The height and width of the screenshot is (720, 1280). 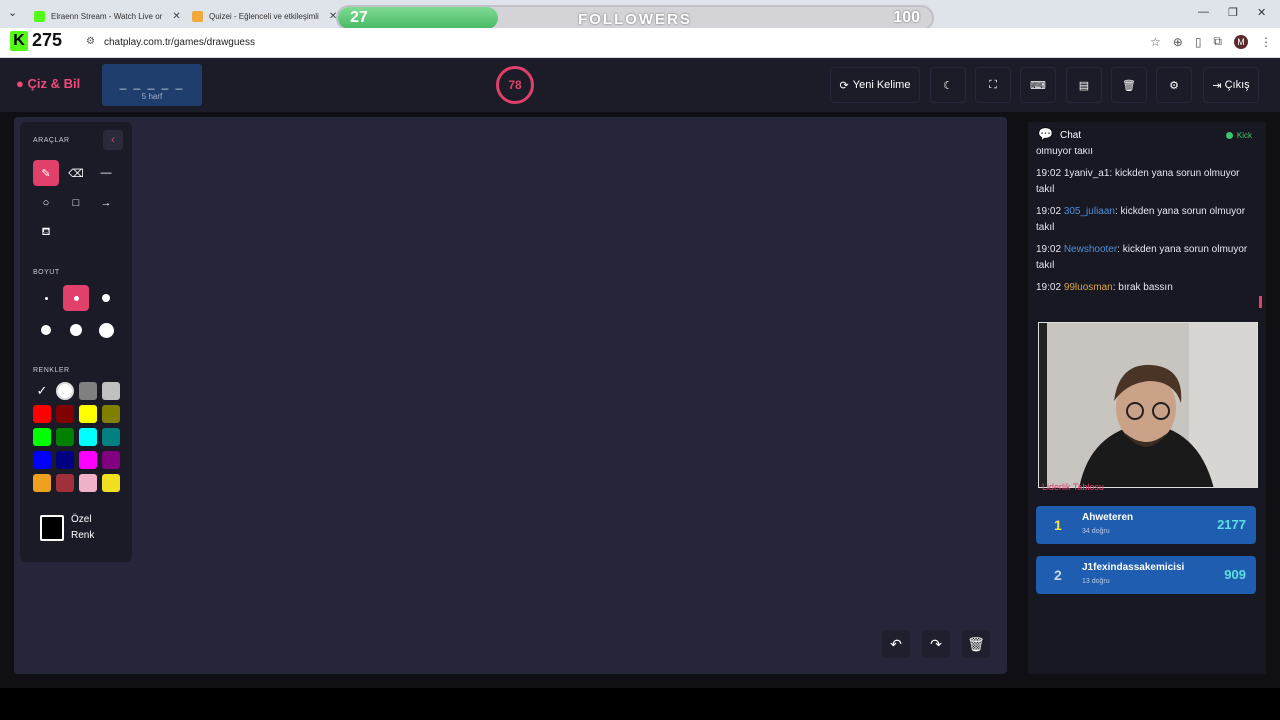 What do you see at coordinates (640, 704) in the screenshot?
I see `bottom-bar` at bounding box center [640, 704].